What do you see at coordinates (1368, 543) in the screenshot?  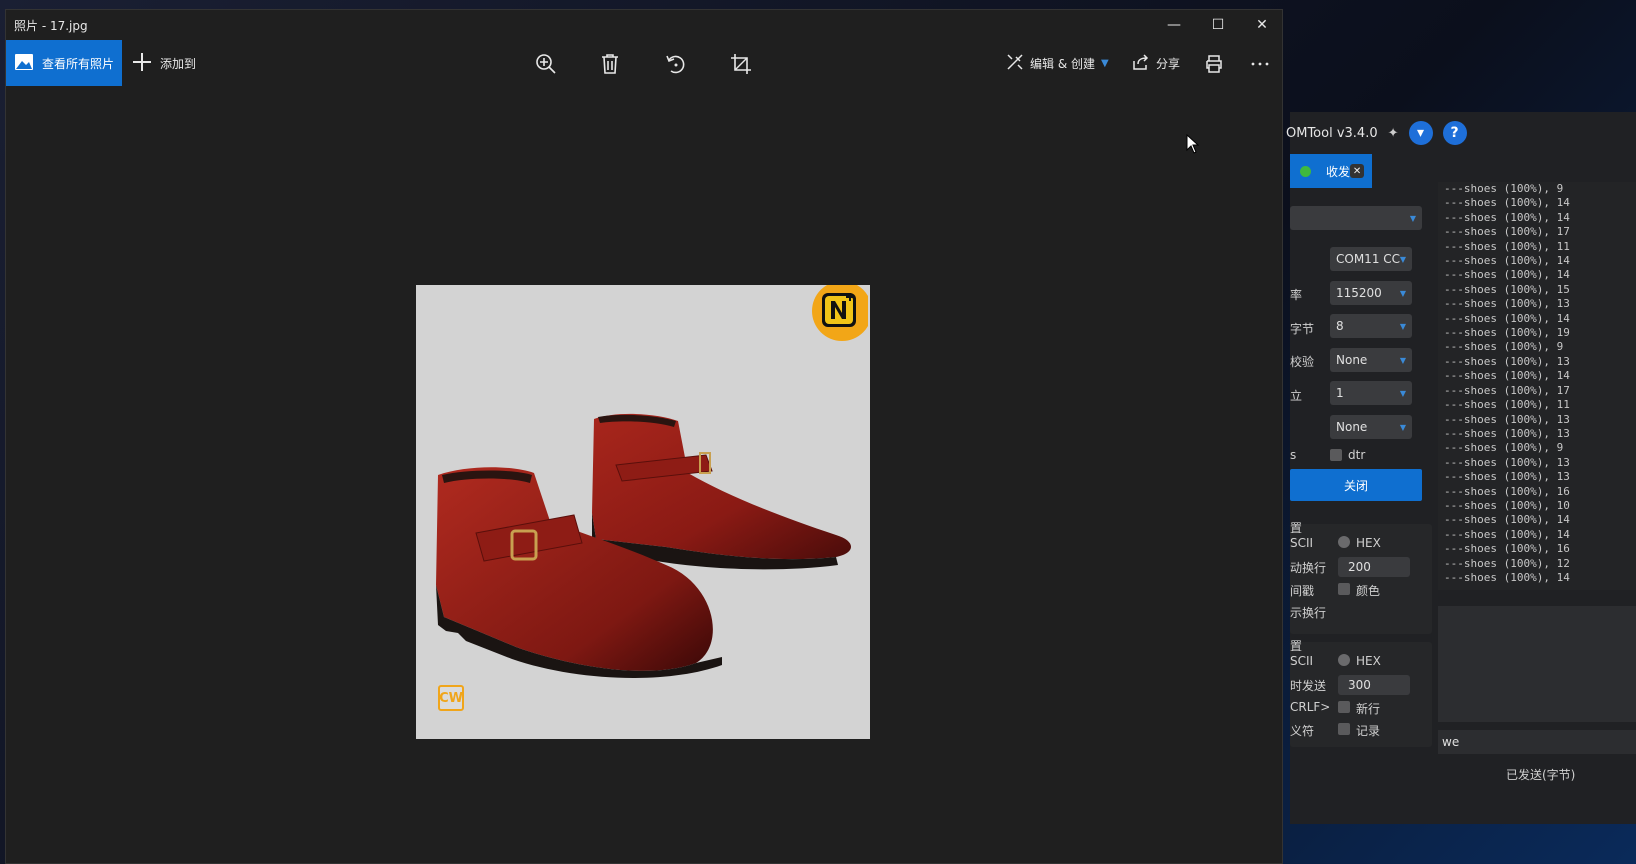 I see `receive-hex-label: HEX` at bounding box center [1368, 543].